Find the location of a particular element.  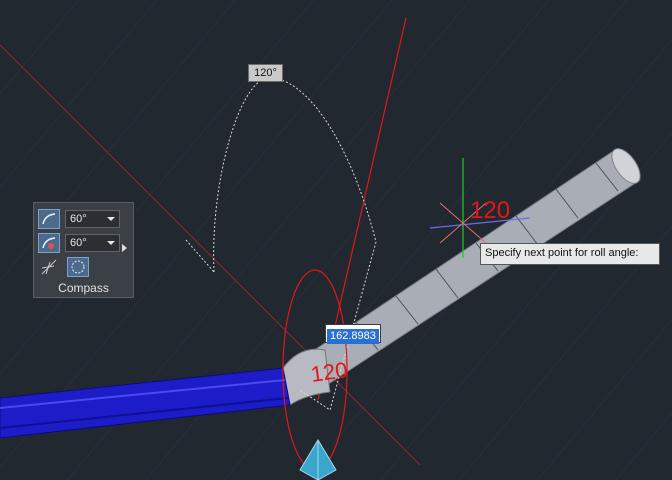

blue-pipe is located at coordinates (145, 403).